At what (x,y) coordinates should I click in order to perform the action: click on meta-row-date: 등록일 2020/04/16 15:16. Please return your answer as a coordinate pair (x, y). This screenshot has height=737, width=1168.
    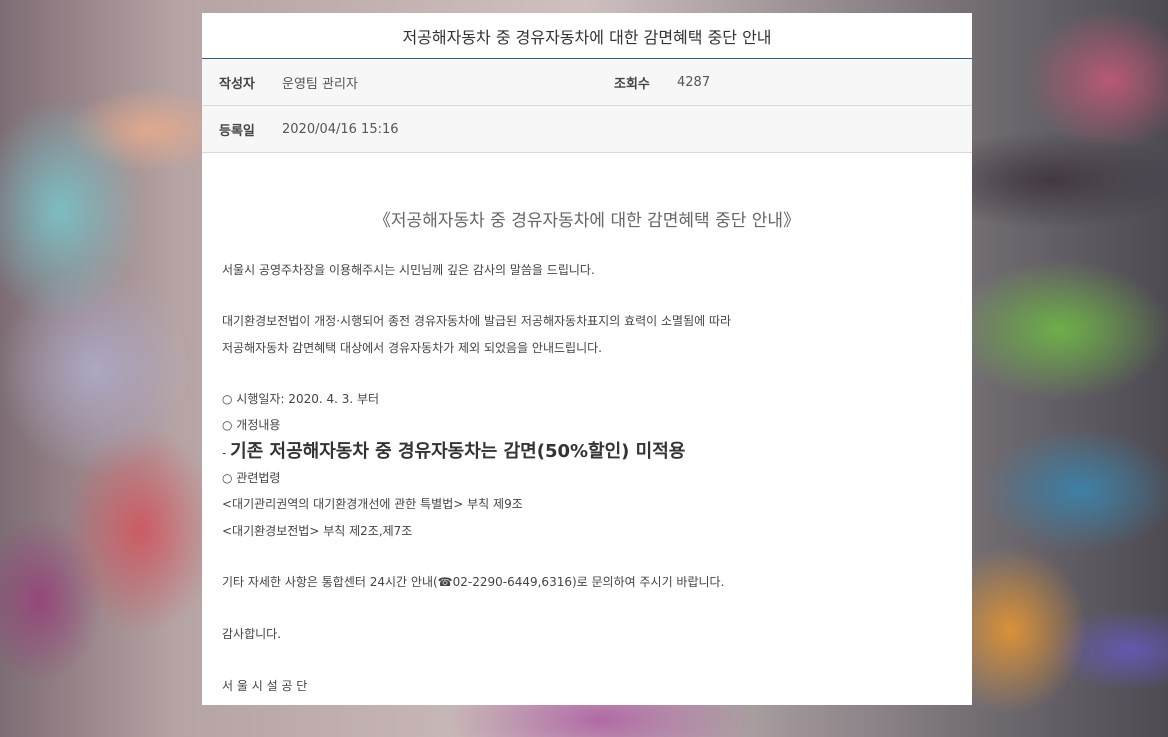
    Looking at the image, I should click on (587, 129).